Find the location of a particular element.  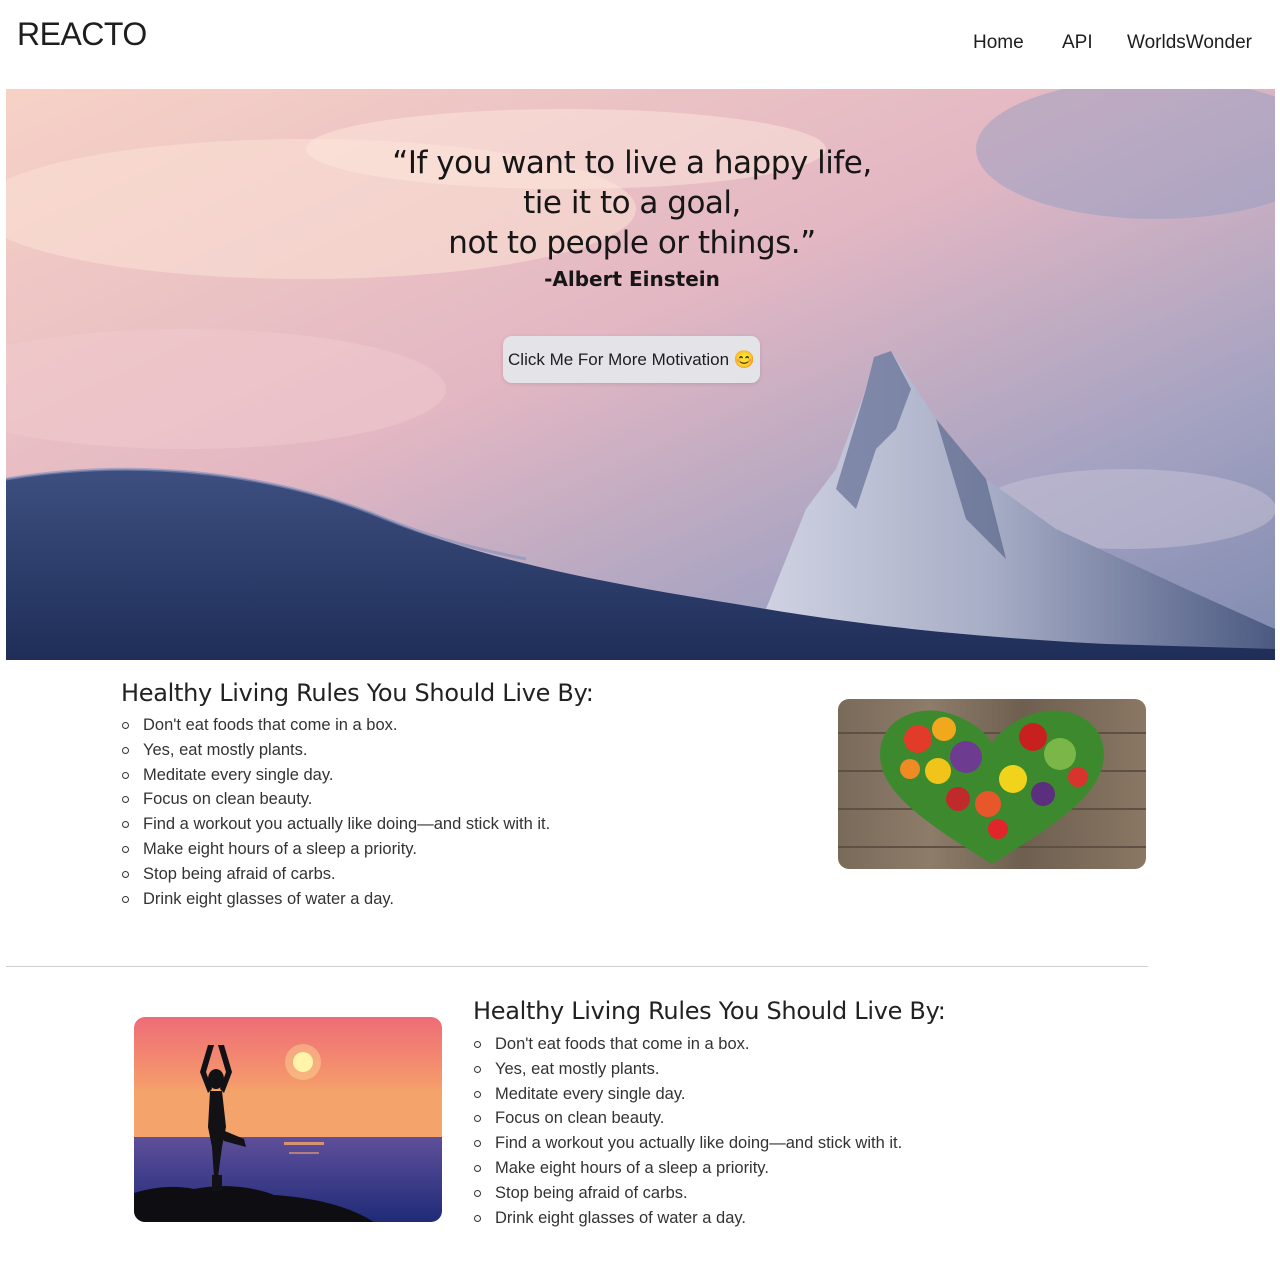

nav-link-home: Home is located at coordinates (998, 43).